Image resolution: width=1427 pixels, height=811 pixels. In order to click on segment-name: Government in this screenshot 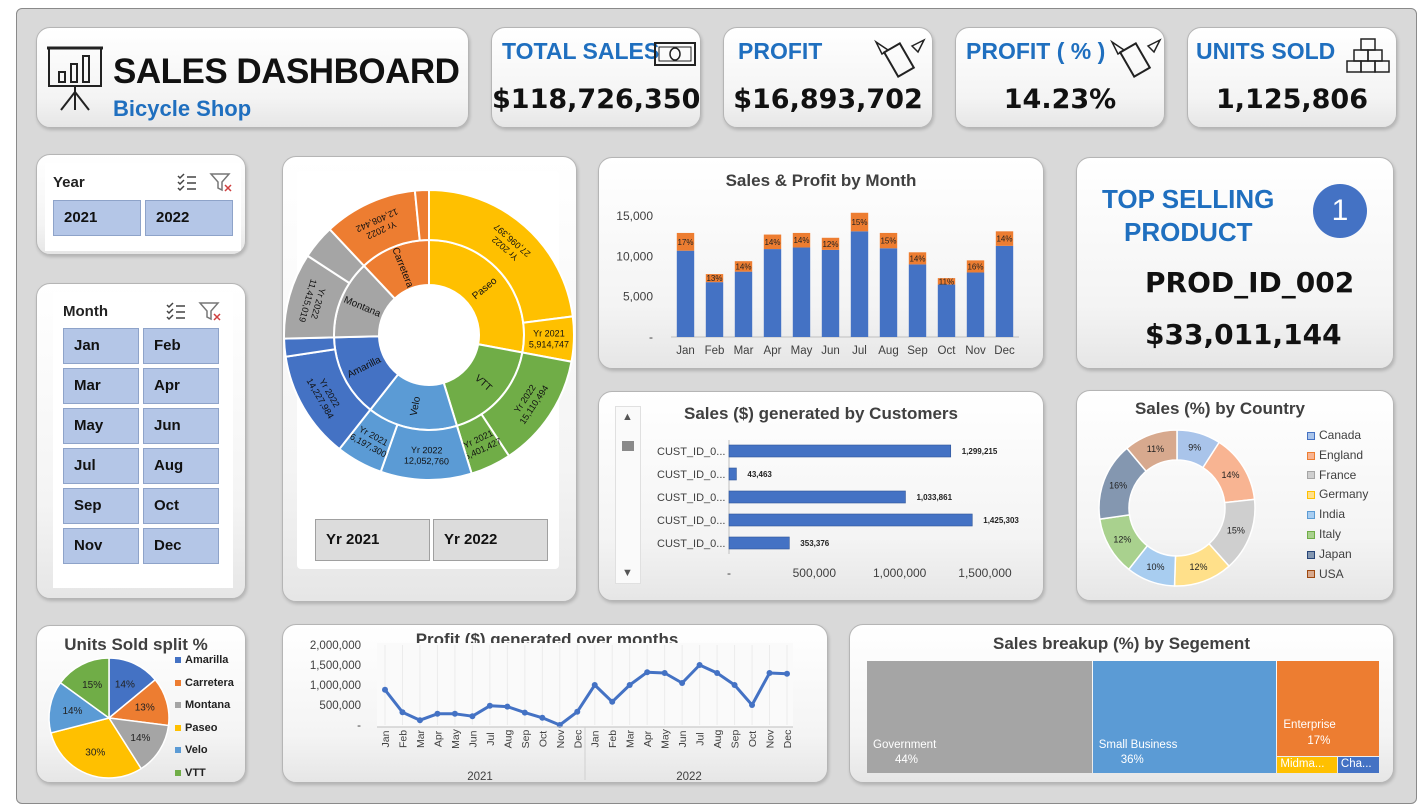, I will do `click(905, 745)`.